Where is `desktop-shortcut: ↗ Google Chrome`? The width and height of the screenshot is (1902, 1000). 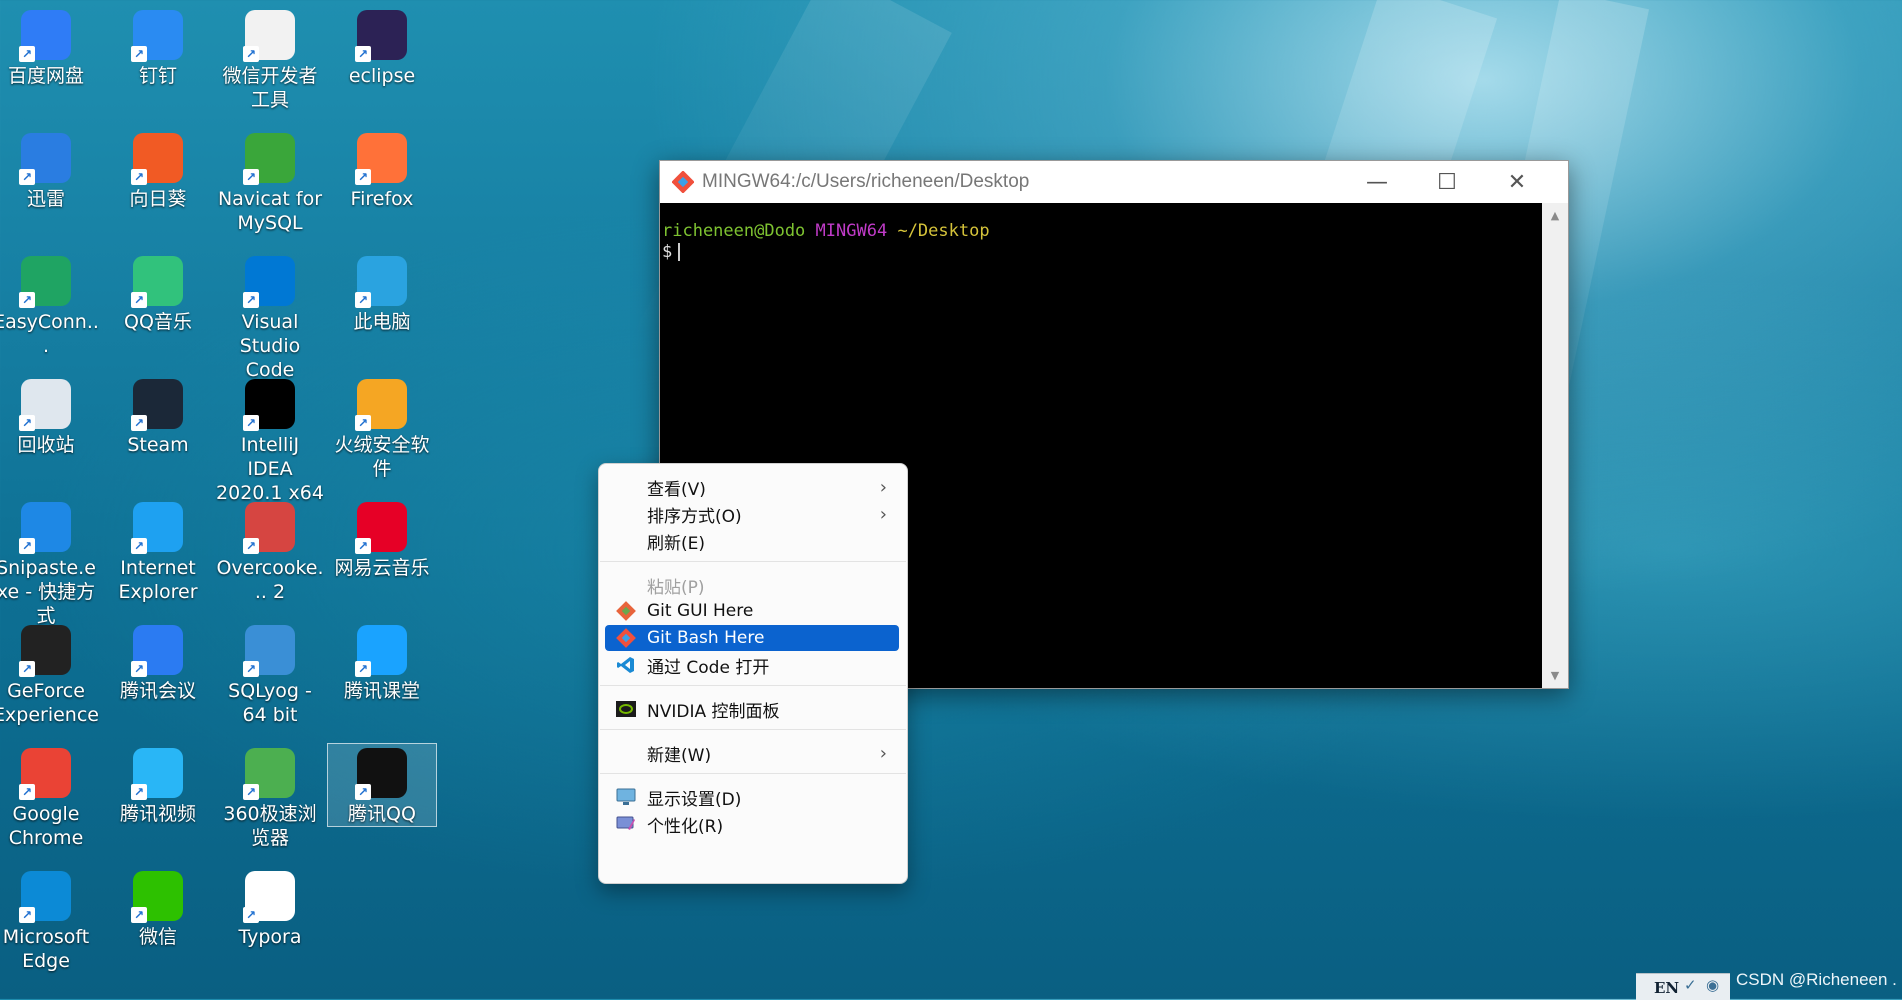 desktop-shortcut: ↗ Google Chrome is located at coordinates (50, 797).